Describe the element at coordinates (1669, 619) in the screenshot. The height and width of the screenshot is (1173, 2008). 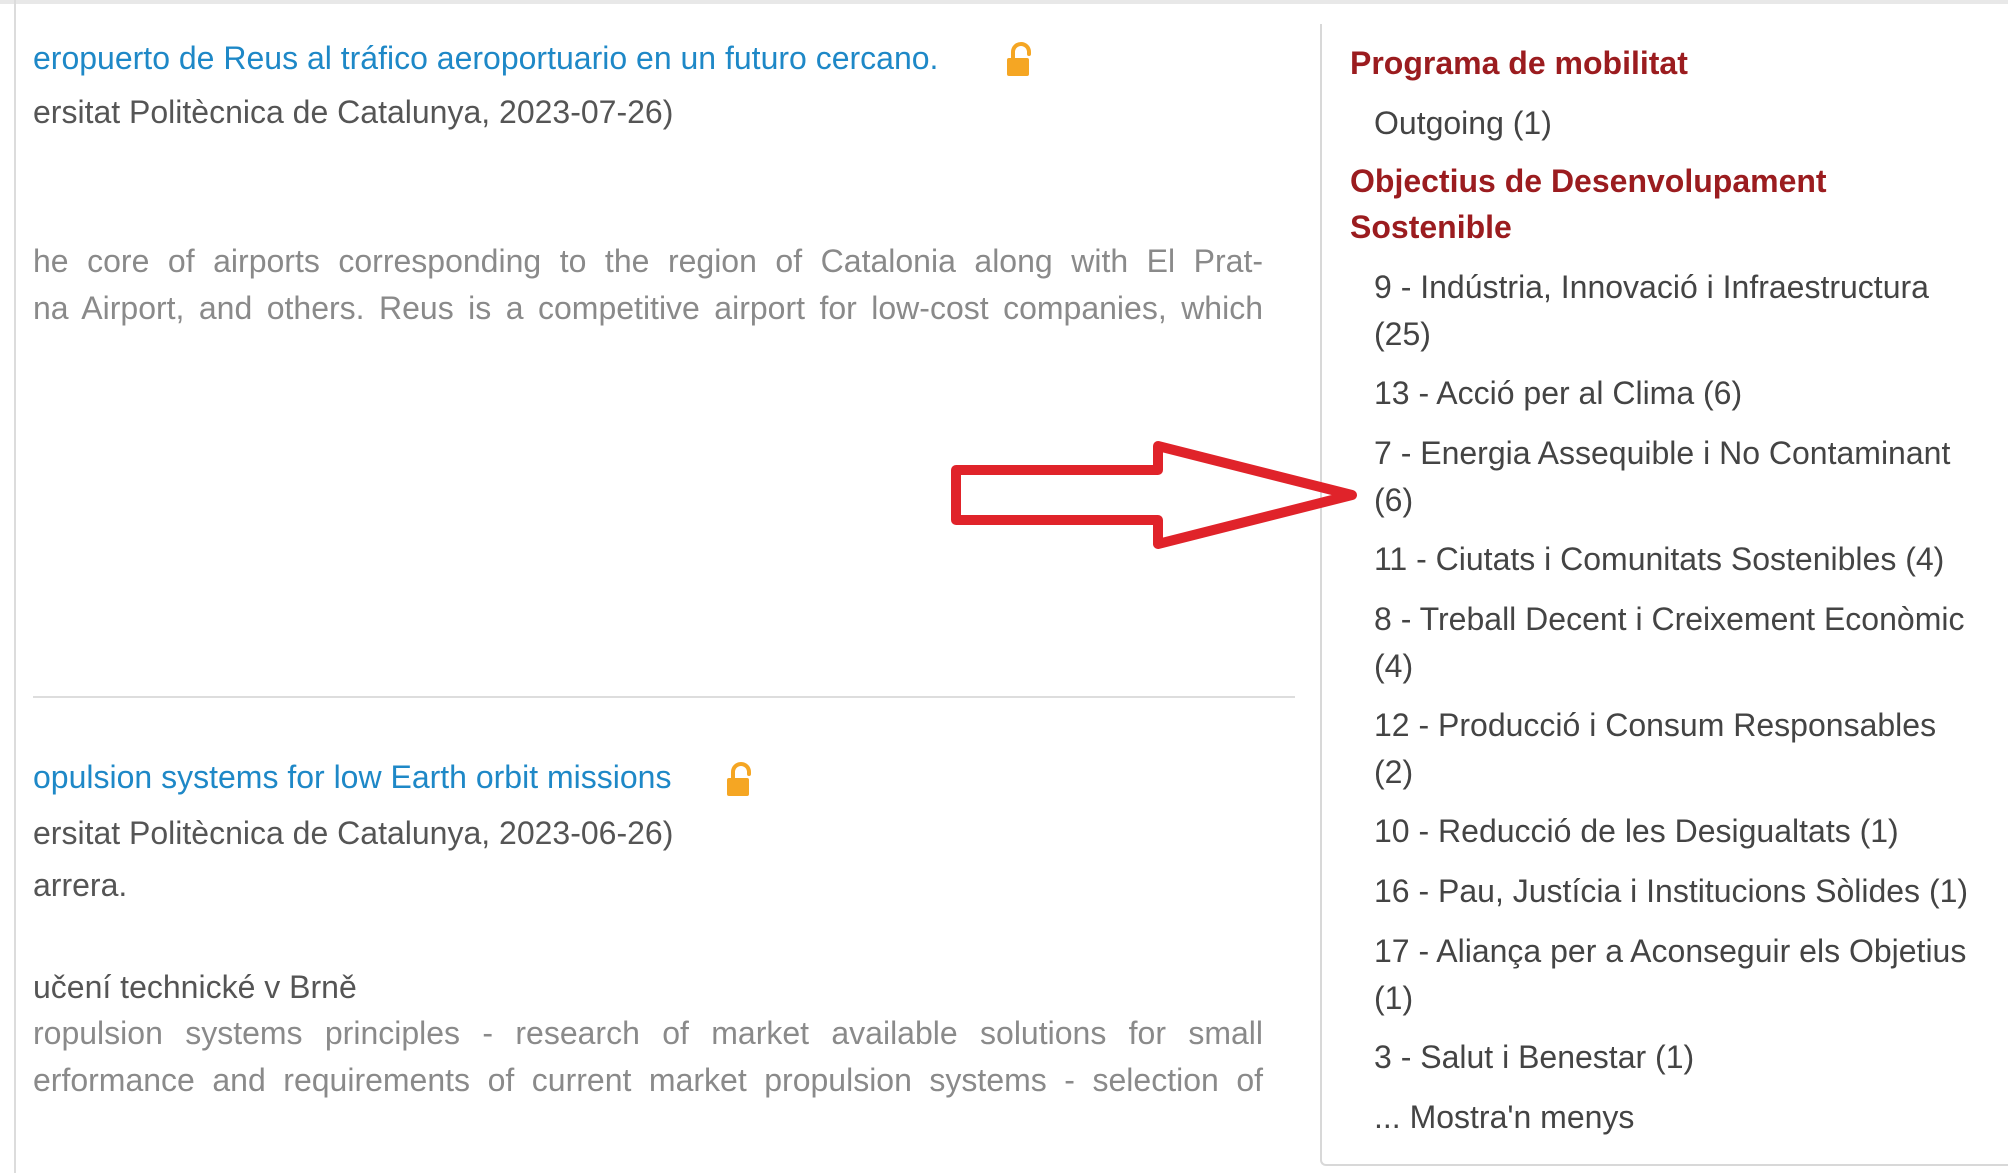
I see `facet-item-label: 8 - Treball Decent i Creixement Econòmic` at that location.